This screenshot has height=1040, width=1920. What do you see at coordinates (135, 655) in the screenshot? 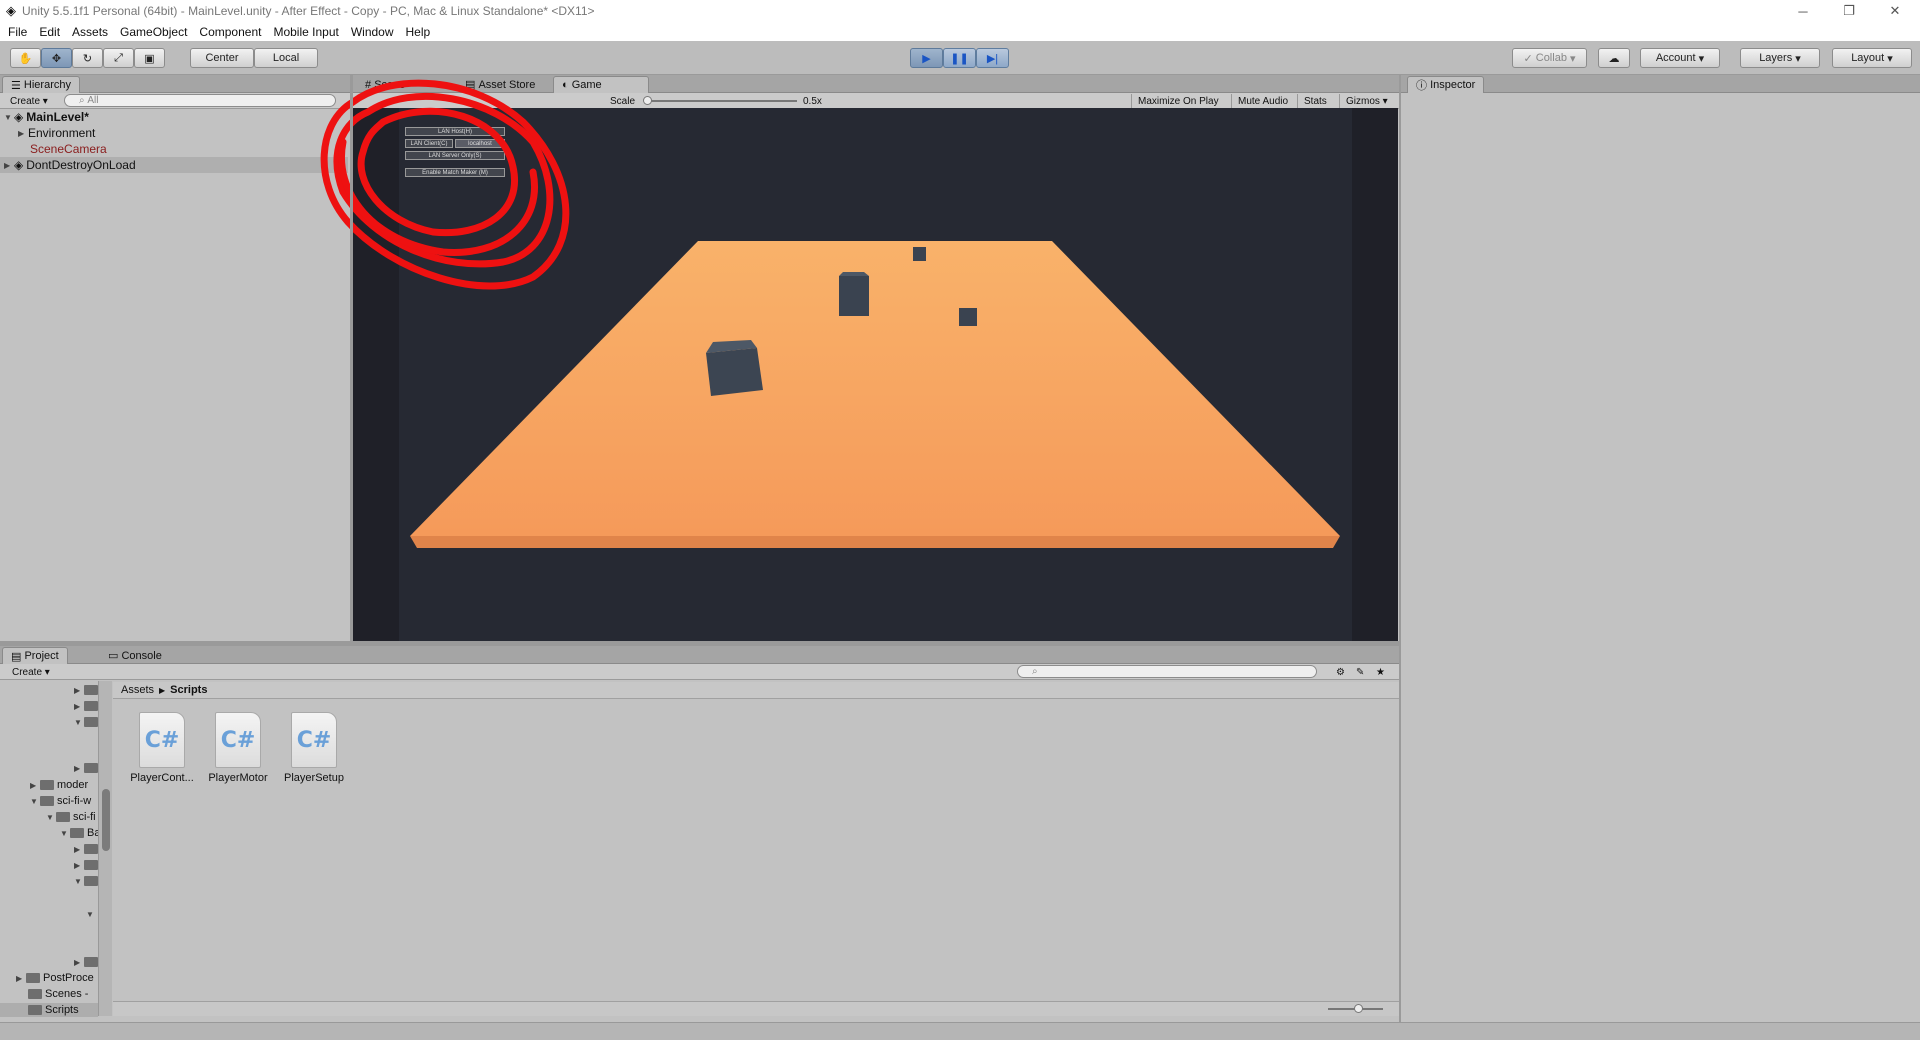
I see `tab-console: ▭ Console` at bounding box center [135, 655].